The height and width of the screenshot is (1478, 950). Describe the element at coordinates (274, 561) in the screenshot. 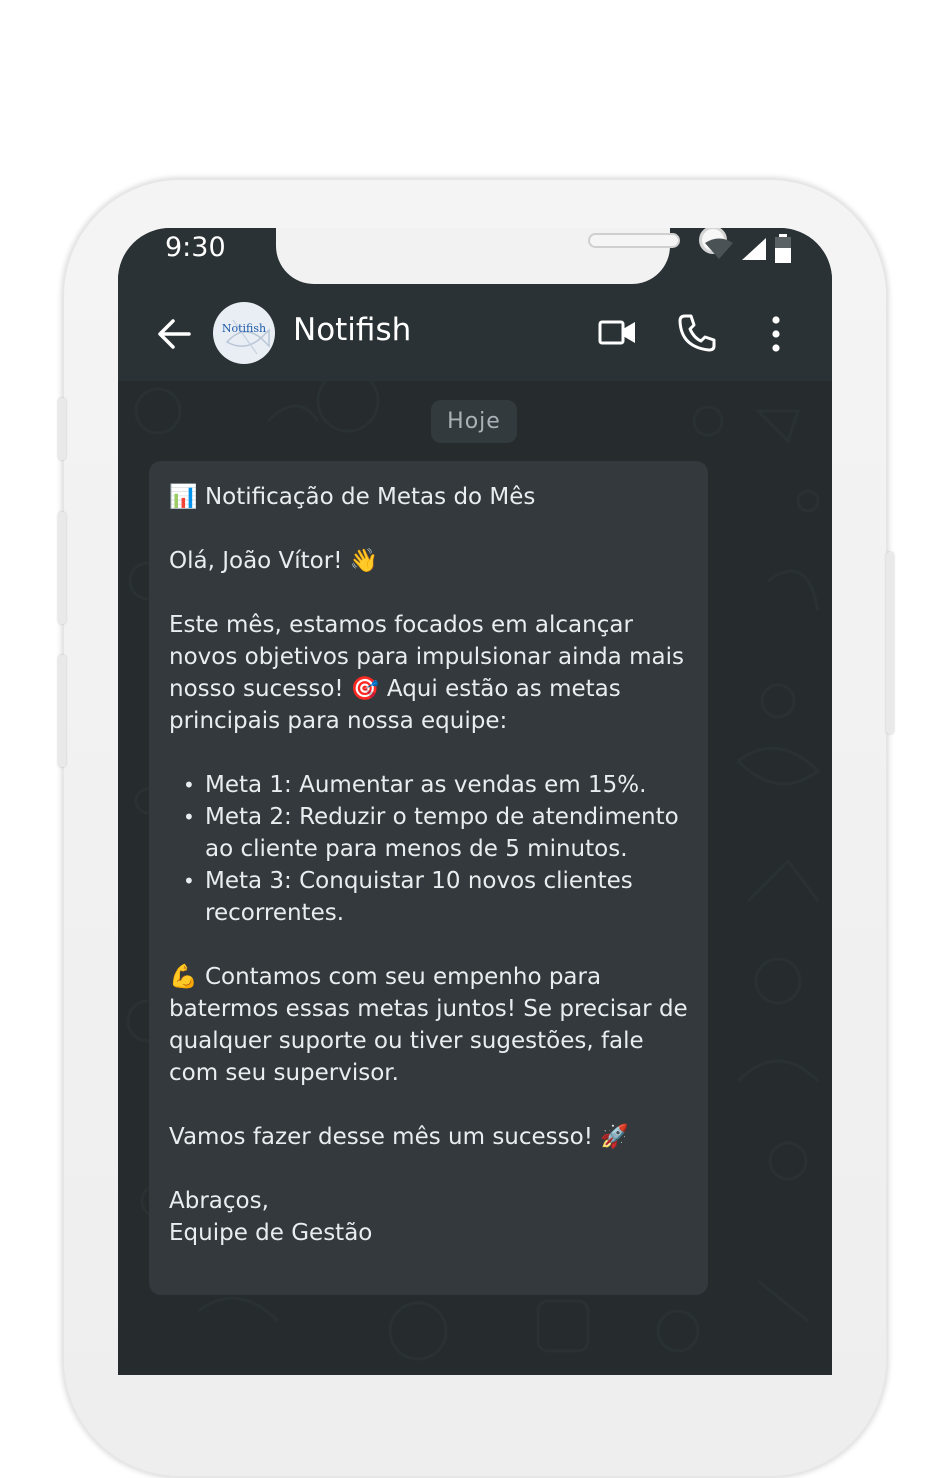

I see `message-greeting: Olá, João Vítor! 👋` at that location.